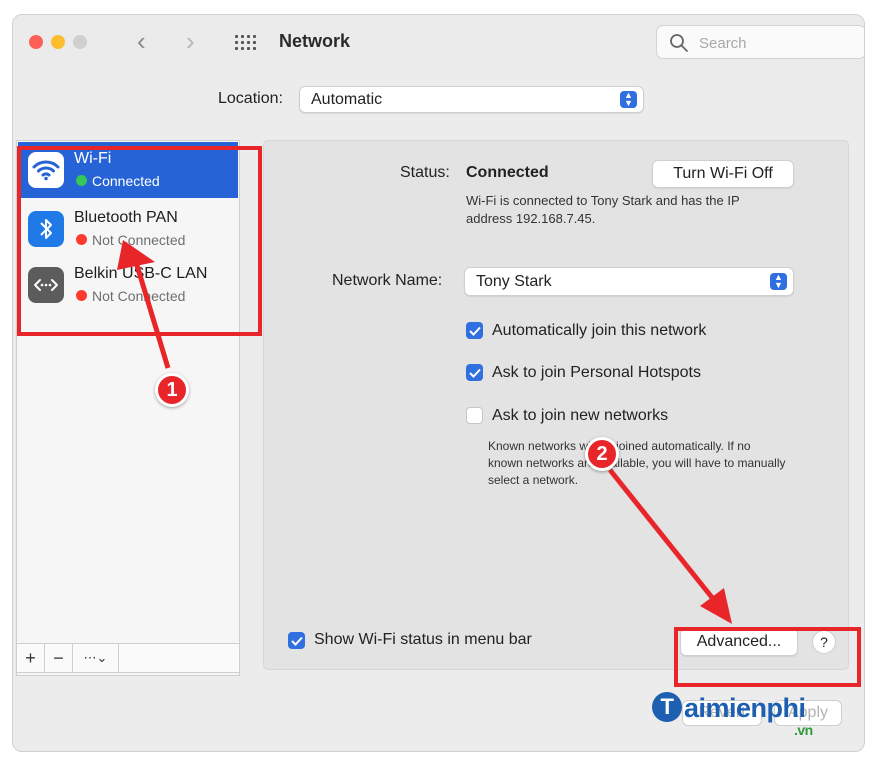 This screenshot has width=870, height=757. Describe the element at coordinates (36, 42) in the screenshot. I see `close-window-button` at that location.